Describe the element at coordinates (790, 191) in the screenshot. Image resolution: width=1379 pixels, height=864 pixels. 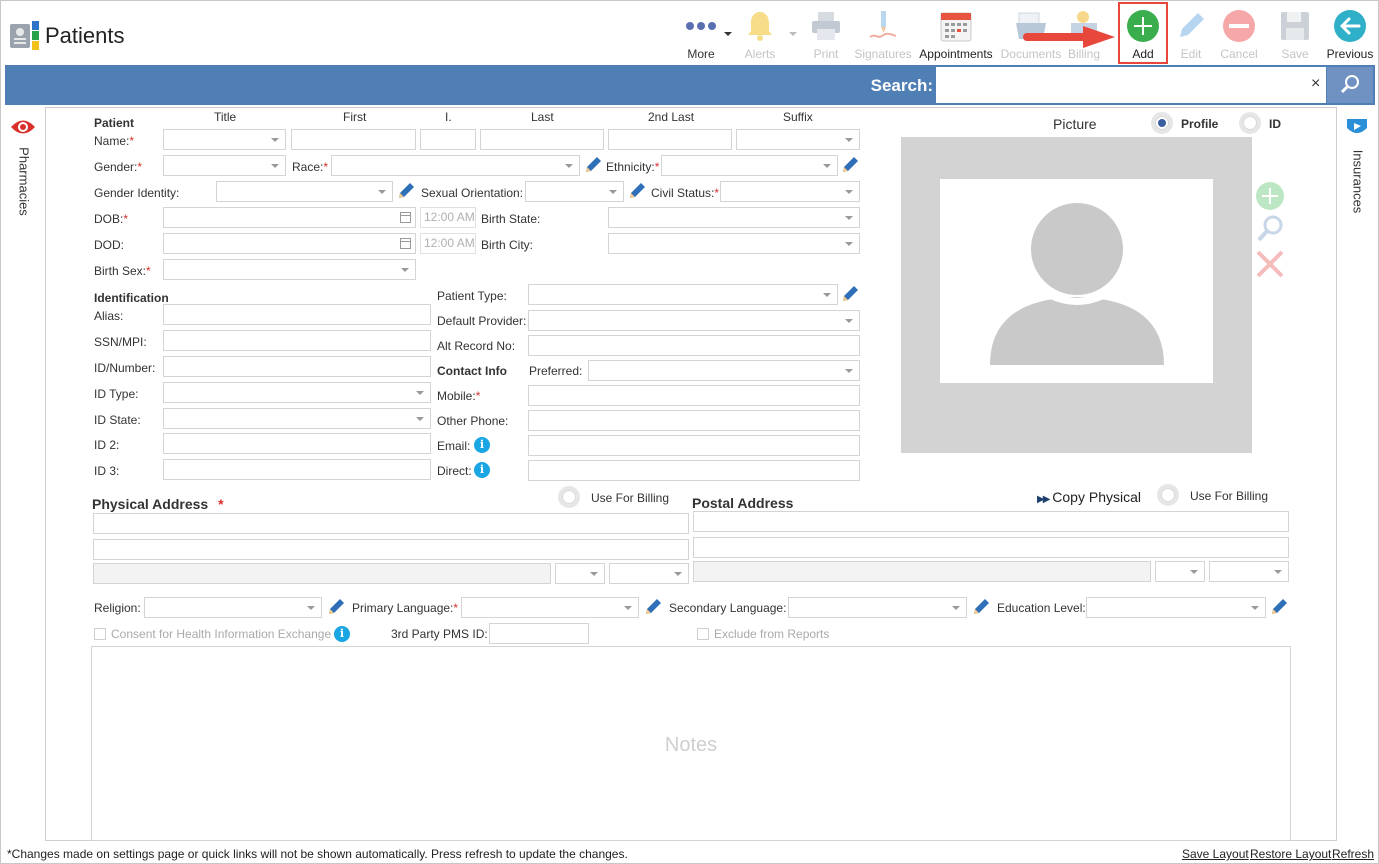
I see `civil-status-select` at that location.